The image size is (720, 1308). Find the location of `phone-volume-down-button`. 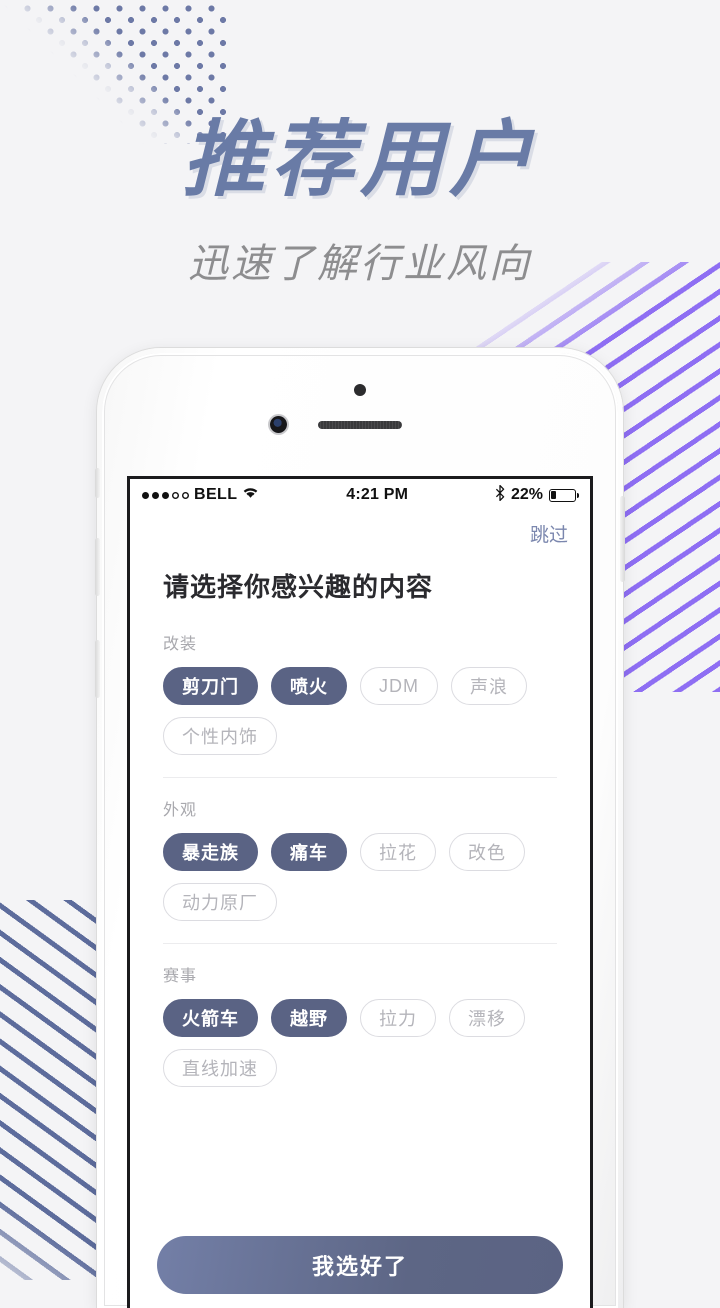

phone-volume-down-button is located at coordinates (97, 669).